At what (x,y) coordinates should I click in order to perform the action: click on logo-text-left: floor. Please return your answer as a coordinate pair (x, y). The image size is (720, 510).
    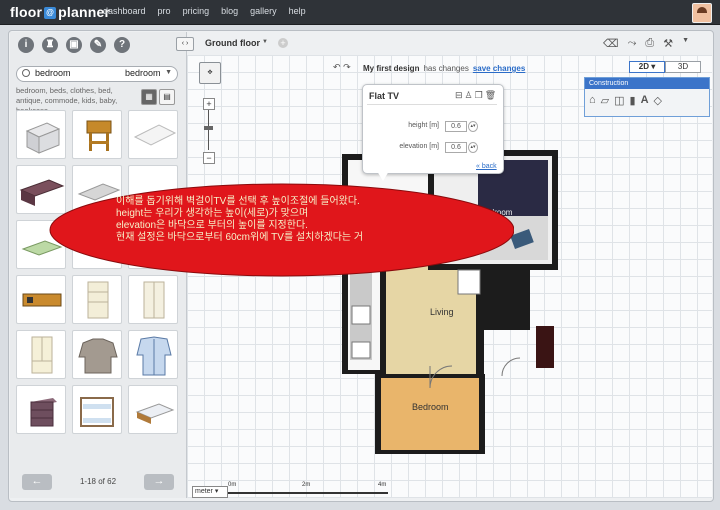
    Looking at the image, I should click on (26, 12).